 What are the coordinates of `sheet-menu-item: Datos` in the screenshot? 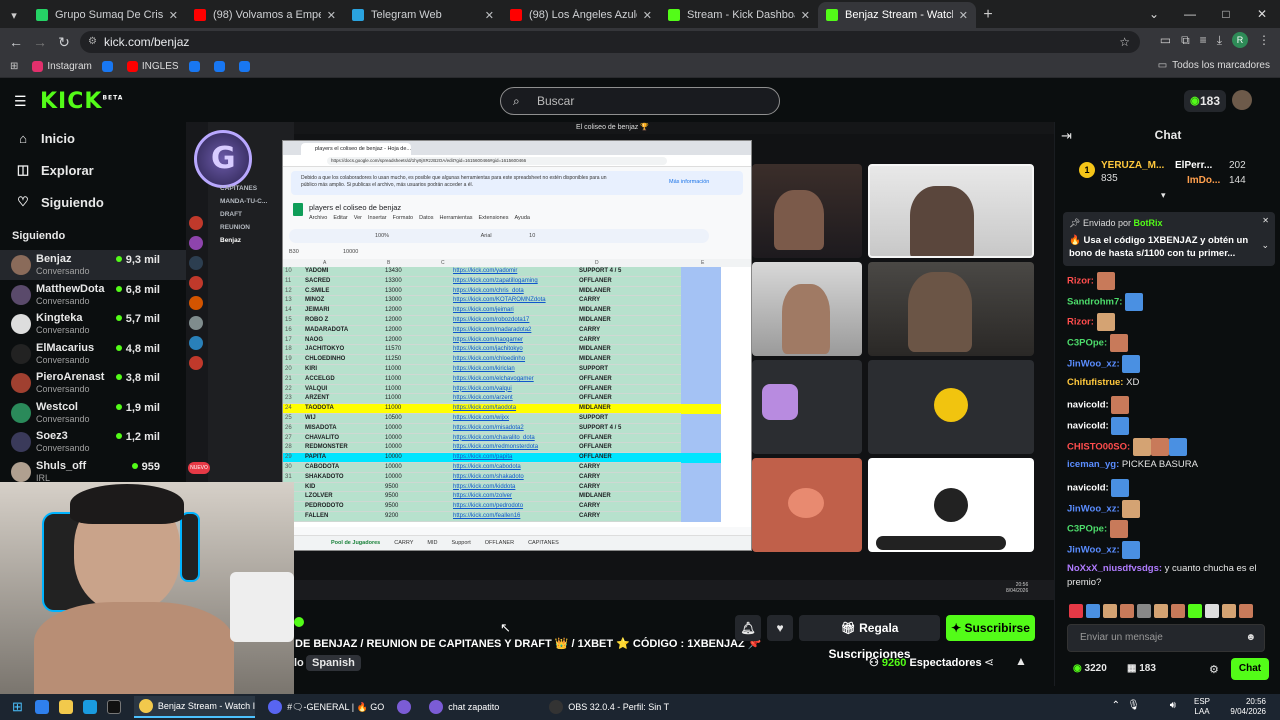 It's located at (426, 218).